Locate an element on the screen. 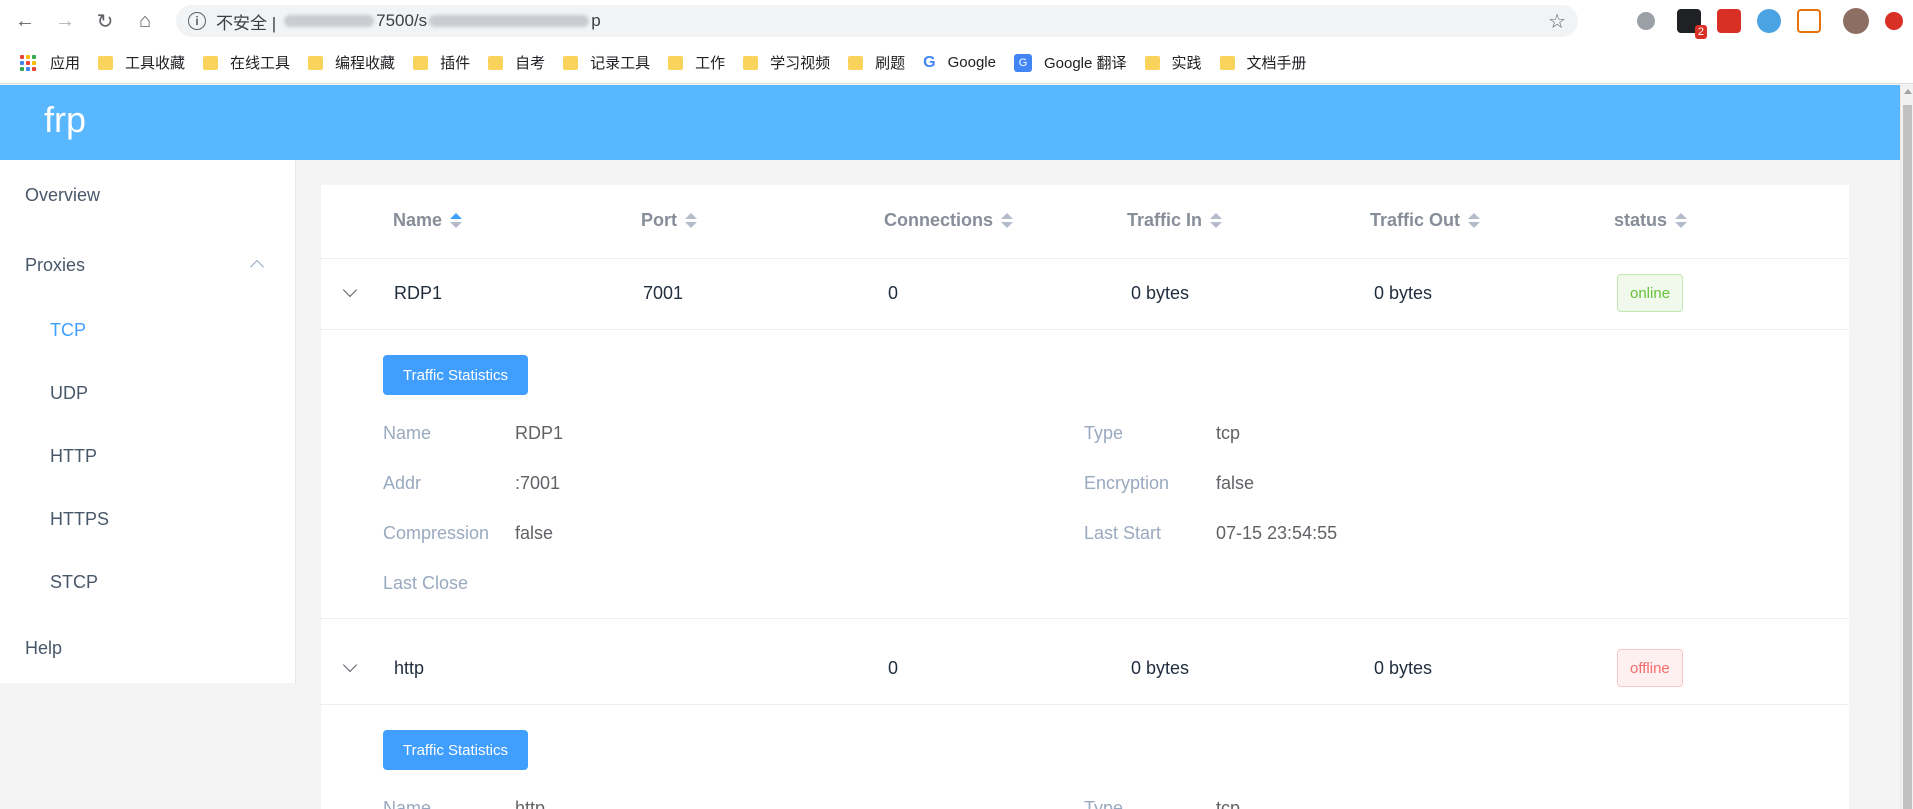 The width and height of the screenshot is (1913, 809). sidebar-item-tcp: TCP is located at coordinates (68, 330).